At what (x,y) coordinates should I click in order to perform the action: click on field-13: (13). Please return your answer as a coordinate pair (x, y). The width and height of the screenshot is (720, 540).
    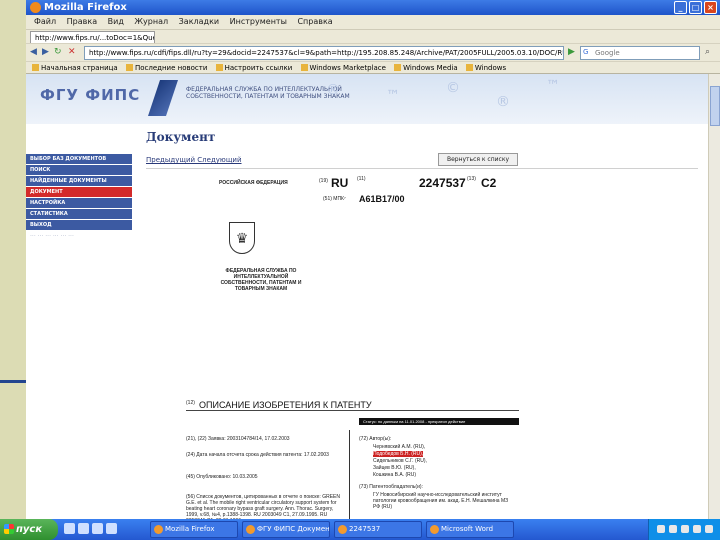
    Looking at the image, I should click on (471, 179).